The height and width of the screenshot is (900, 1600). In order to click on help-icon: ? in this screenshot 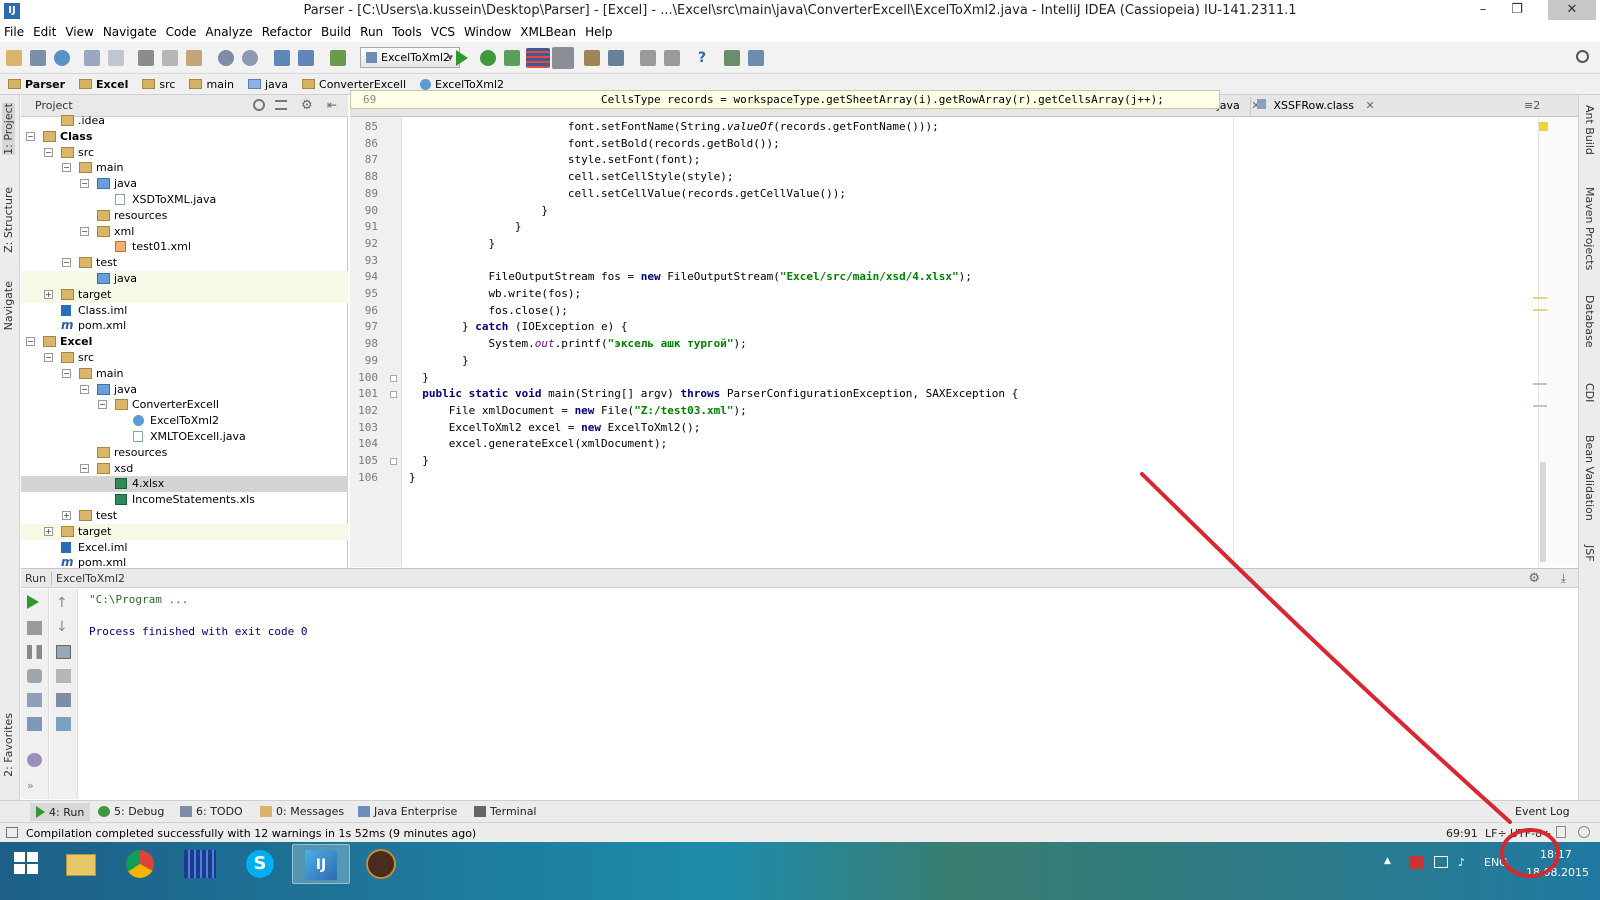, I will do `click(702, 58)`.